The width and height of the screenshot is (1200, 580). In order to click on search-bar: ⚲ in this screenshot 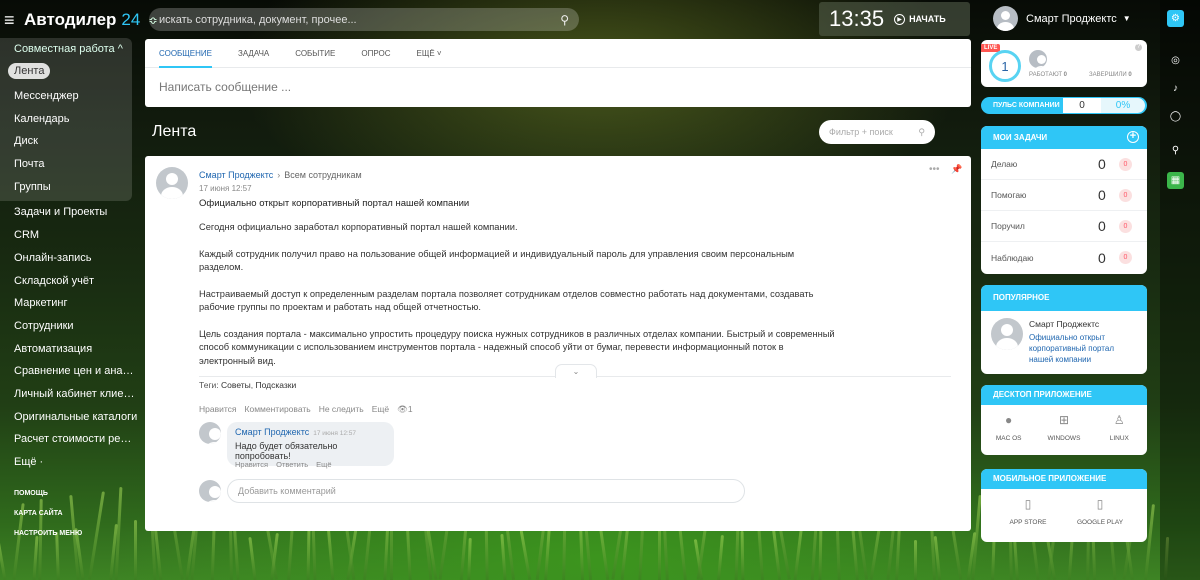, I will do `click(364, 19)`.